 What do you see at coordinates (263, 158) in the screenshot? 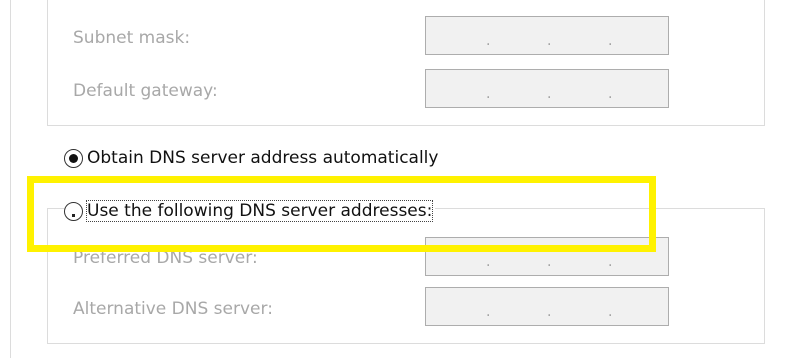
I see `obtain-dns-auto-label: Obtain DNS server address automatically` at bounding box center [263, 158].